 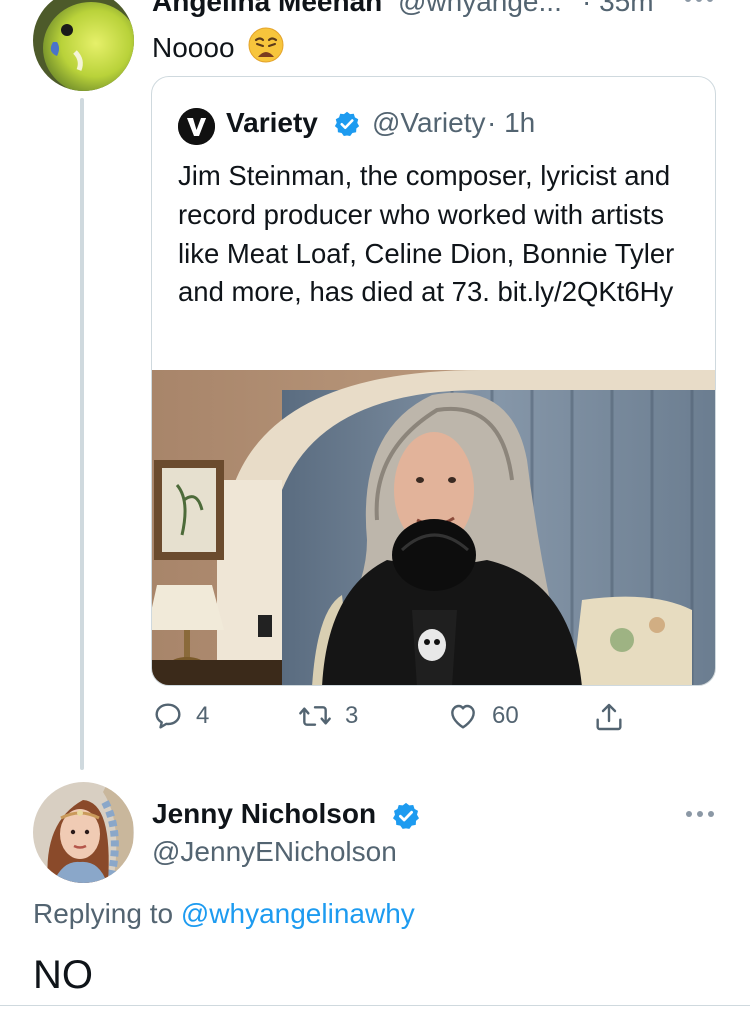 What do you see at coordinates (203, 715) in the screenshot?
I see `reply-count: 4` at bounding box center [203, 715].